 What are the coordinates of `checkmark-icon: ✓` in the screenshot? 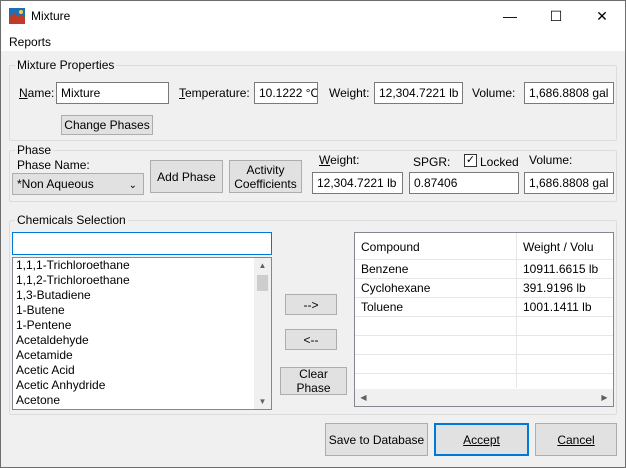 It's located at (470, 160).